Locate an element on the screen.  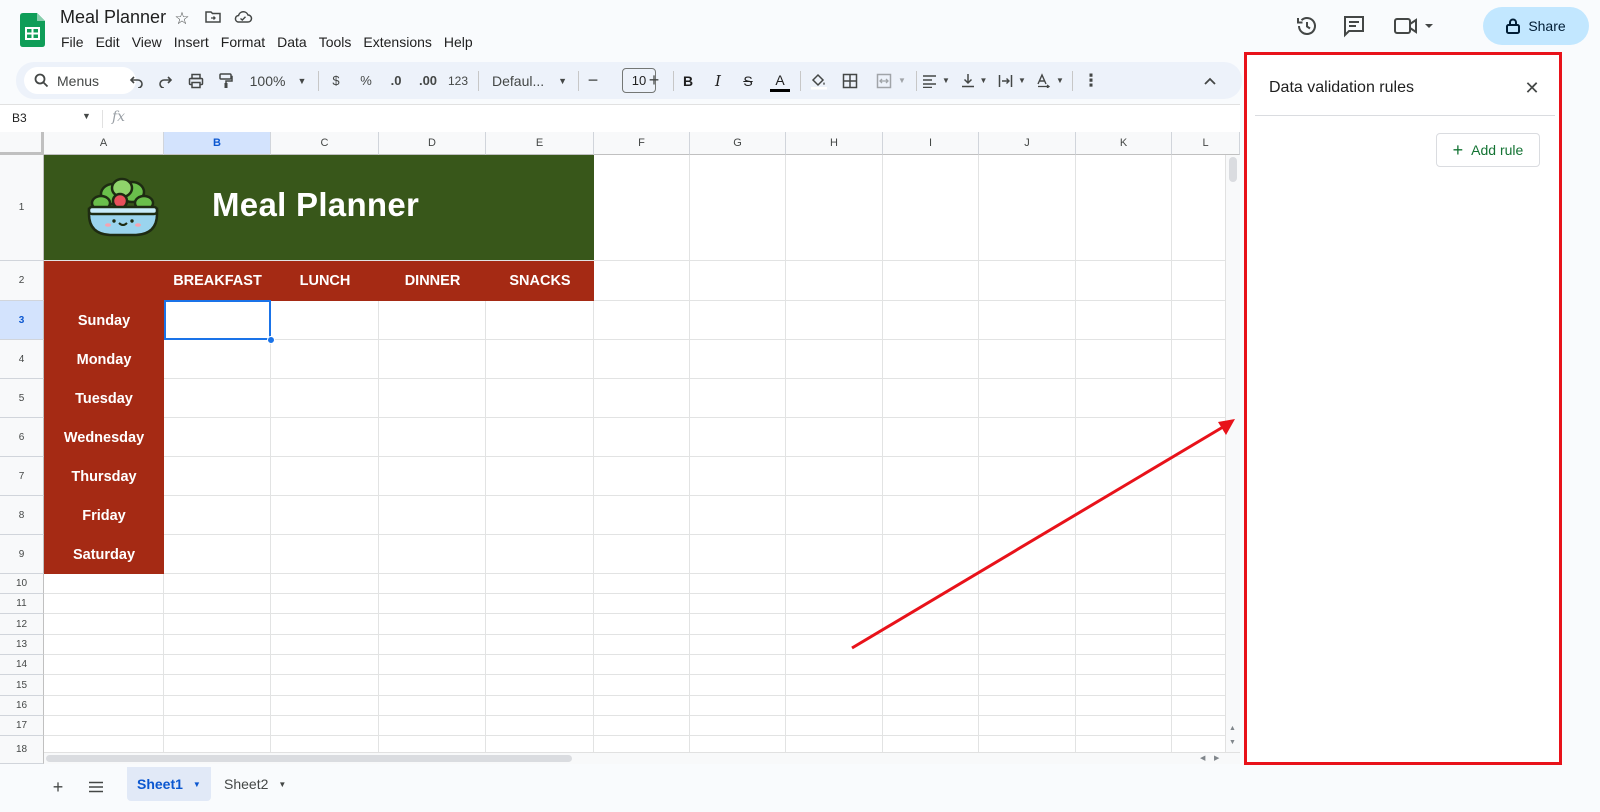
day-cell-monday: Monday is located at coordinates (104, 359).